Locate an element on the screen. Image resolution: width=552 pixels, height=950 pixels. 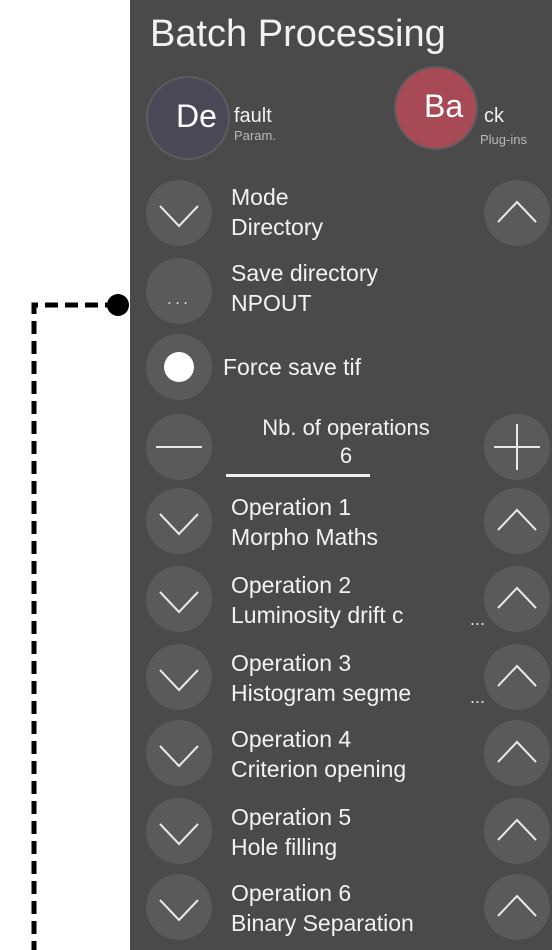
save-directory-value: NPOUT is located at coordinates (271, 303).